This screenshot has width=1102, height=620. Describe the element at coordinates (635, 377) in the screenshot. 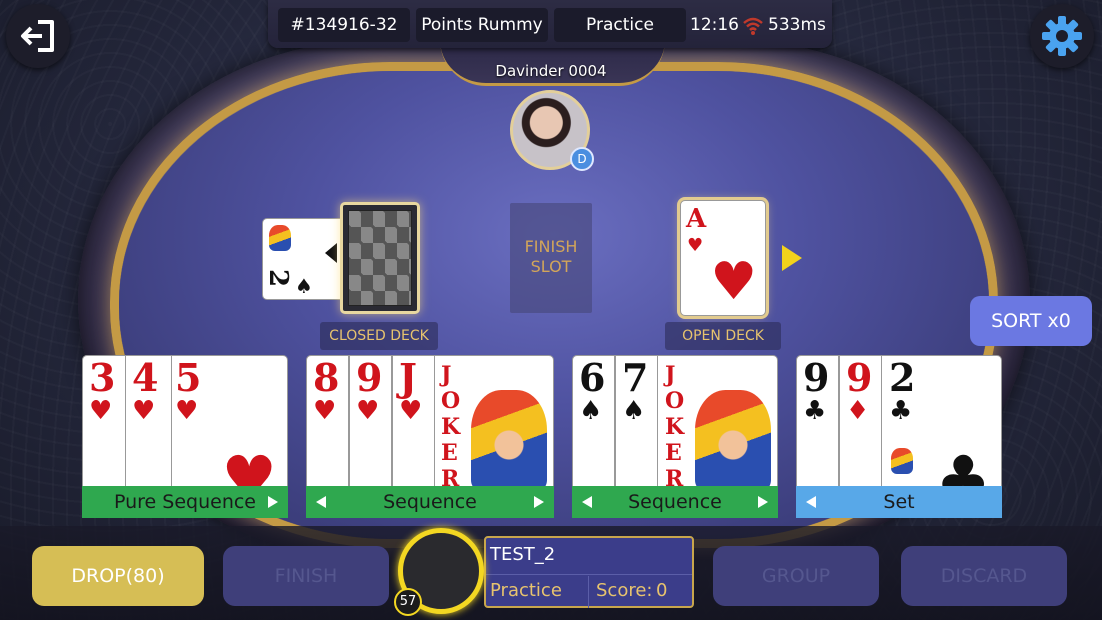

I see `card-rank: 7` at that location.